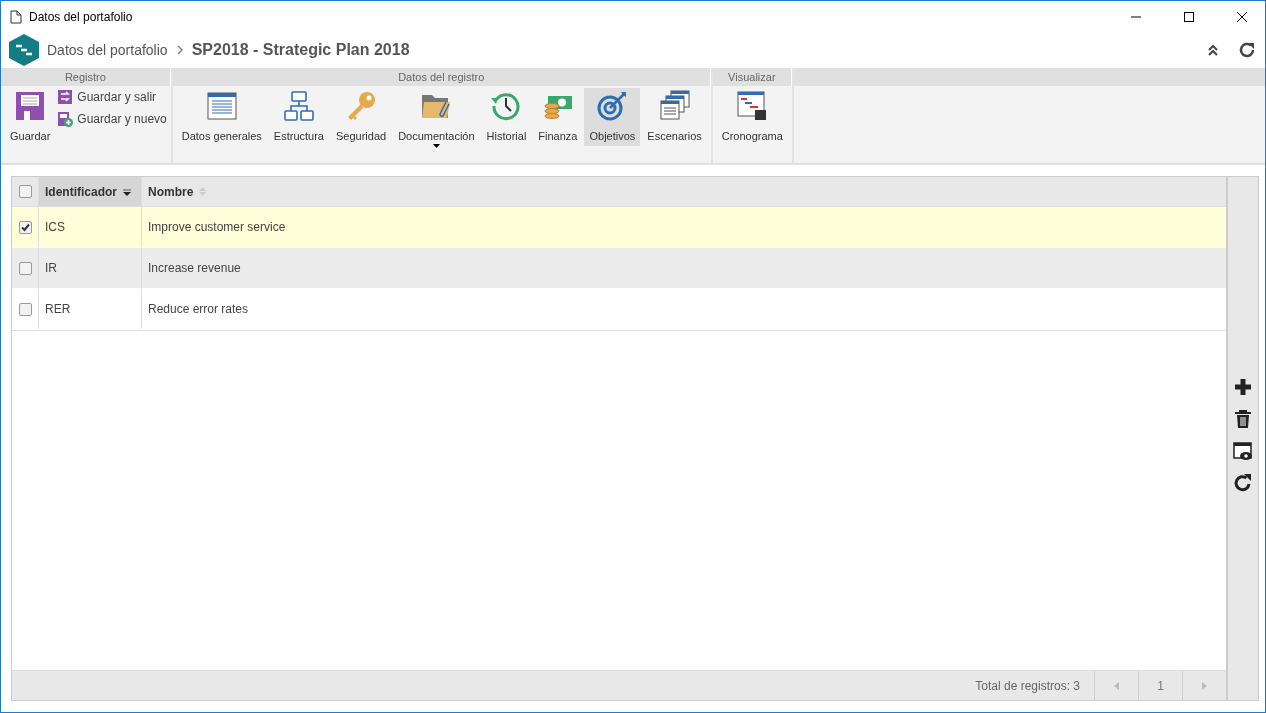 The height and width of the screenshot is (713, 1266). I want to click on trash-icon, so click(1243, 419).